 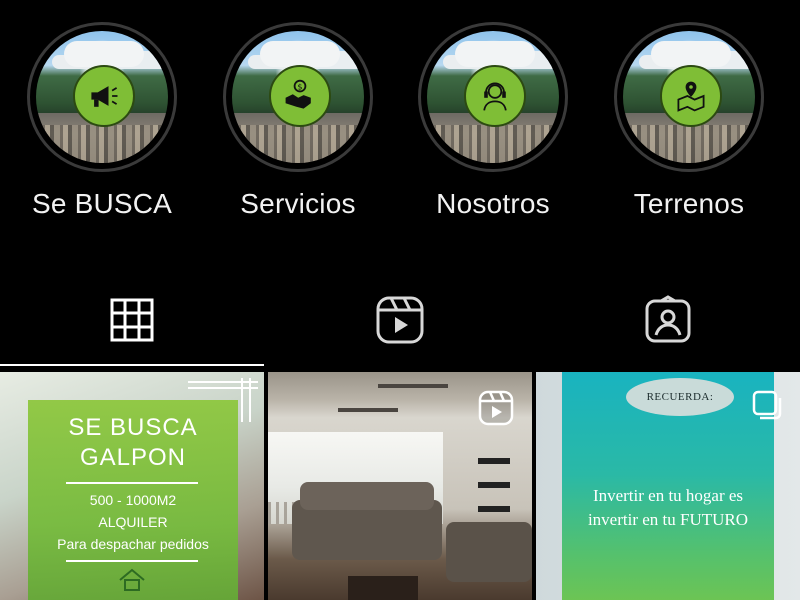 I want to click on map-pin-icon, so click(x=691, y=96).